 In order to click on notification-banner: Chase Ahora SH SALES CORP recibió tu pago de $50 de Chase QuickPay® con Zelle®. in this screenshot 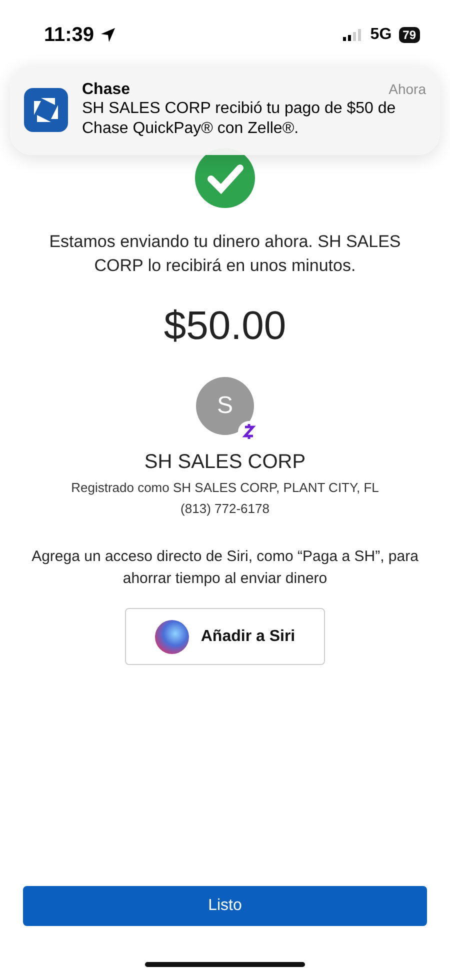, I will do `click(225, 110)`.